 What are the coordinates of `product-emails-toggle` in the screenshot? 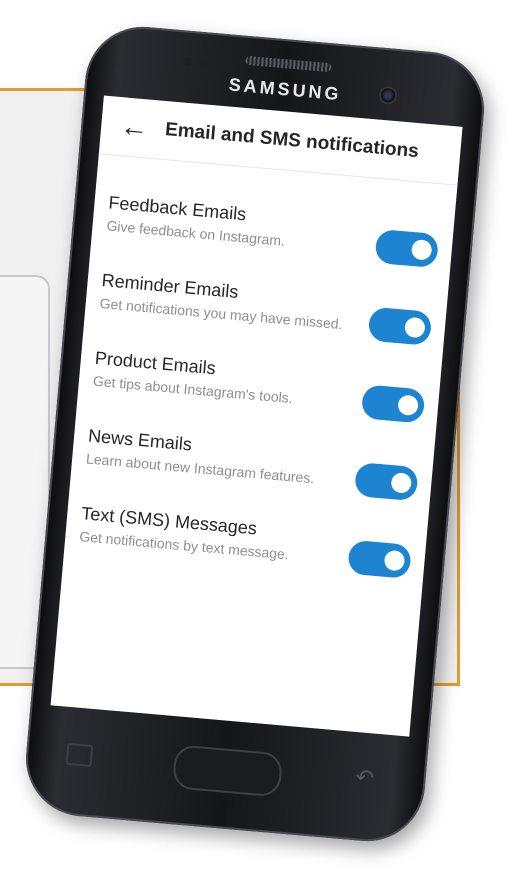 It's located at (393, 404).